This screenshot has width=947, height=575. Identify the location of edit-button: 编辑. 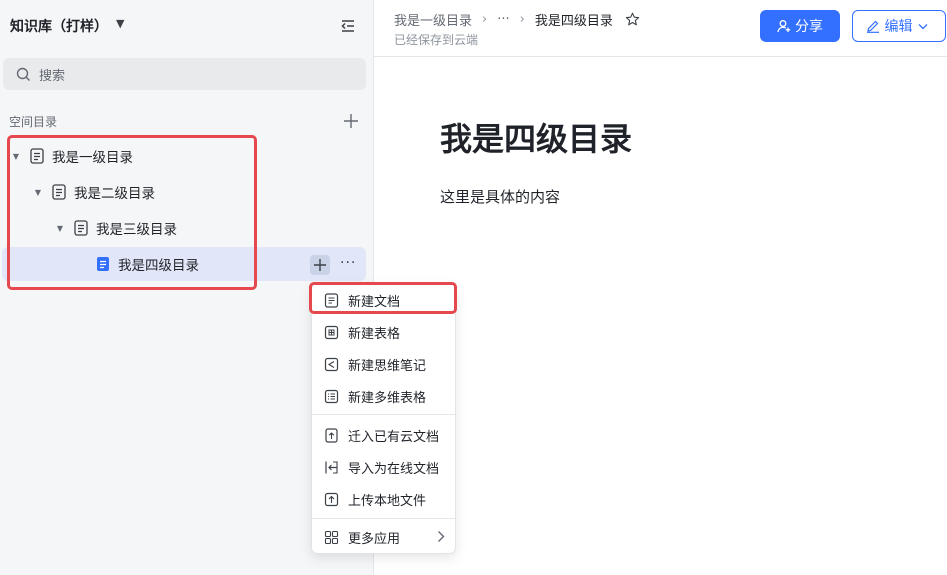
(899, 26).